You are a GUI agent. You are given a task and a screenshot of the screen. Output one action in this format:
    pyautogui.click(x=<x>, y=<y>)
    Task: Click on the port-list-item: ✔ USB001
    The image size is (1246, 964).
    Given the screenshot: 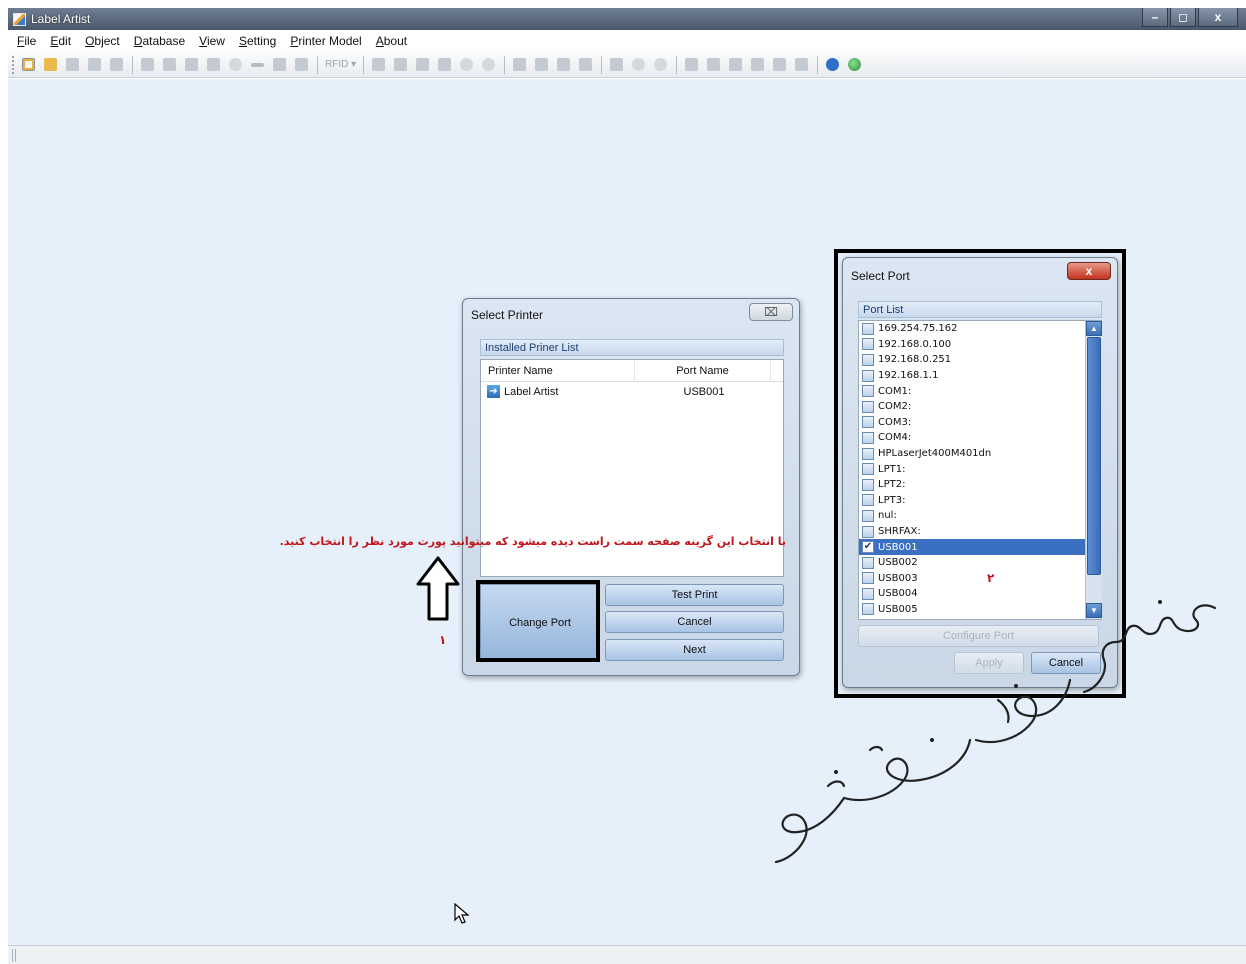 What is the action you would take?
    pyautogui.click(x=980, y=547)
    